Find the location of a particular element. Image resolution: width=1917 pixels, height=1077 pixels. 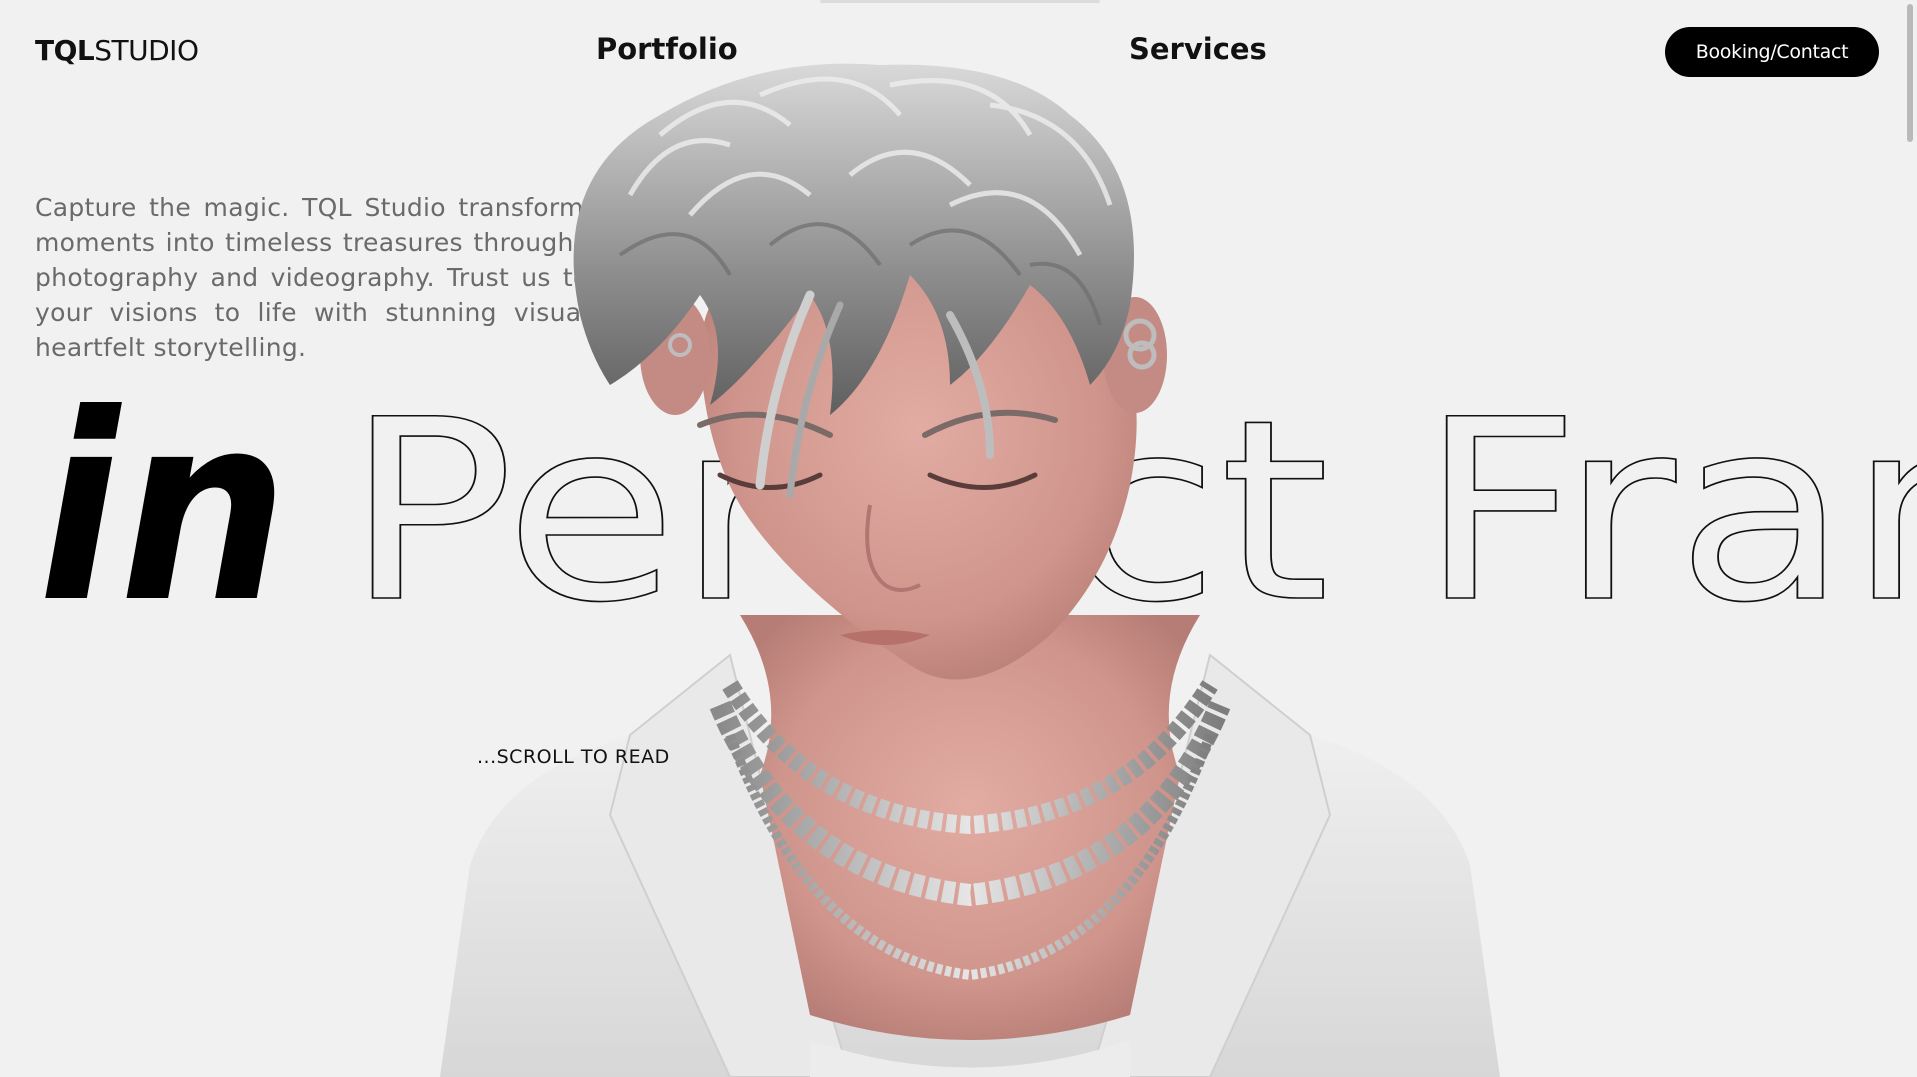

headline-filled-word: in is located at coordinates (163, 495).